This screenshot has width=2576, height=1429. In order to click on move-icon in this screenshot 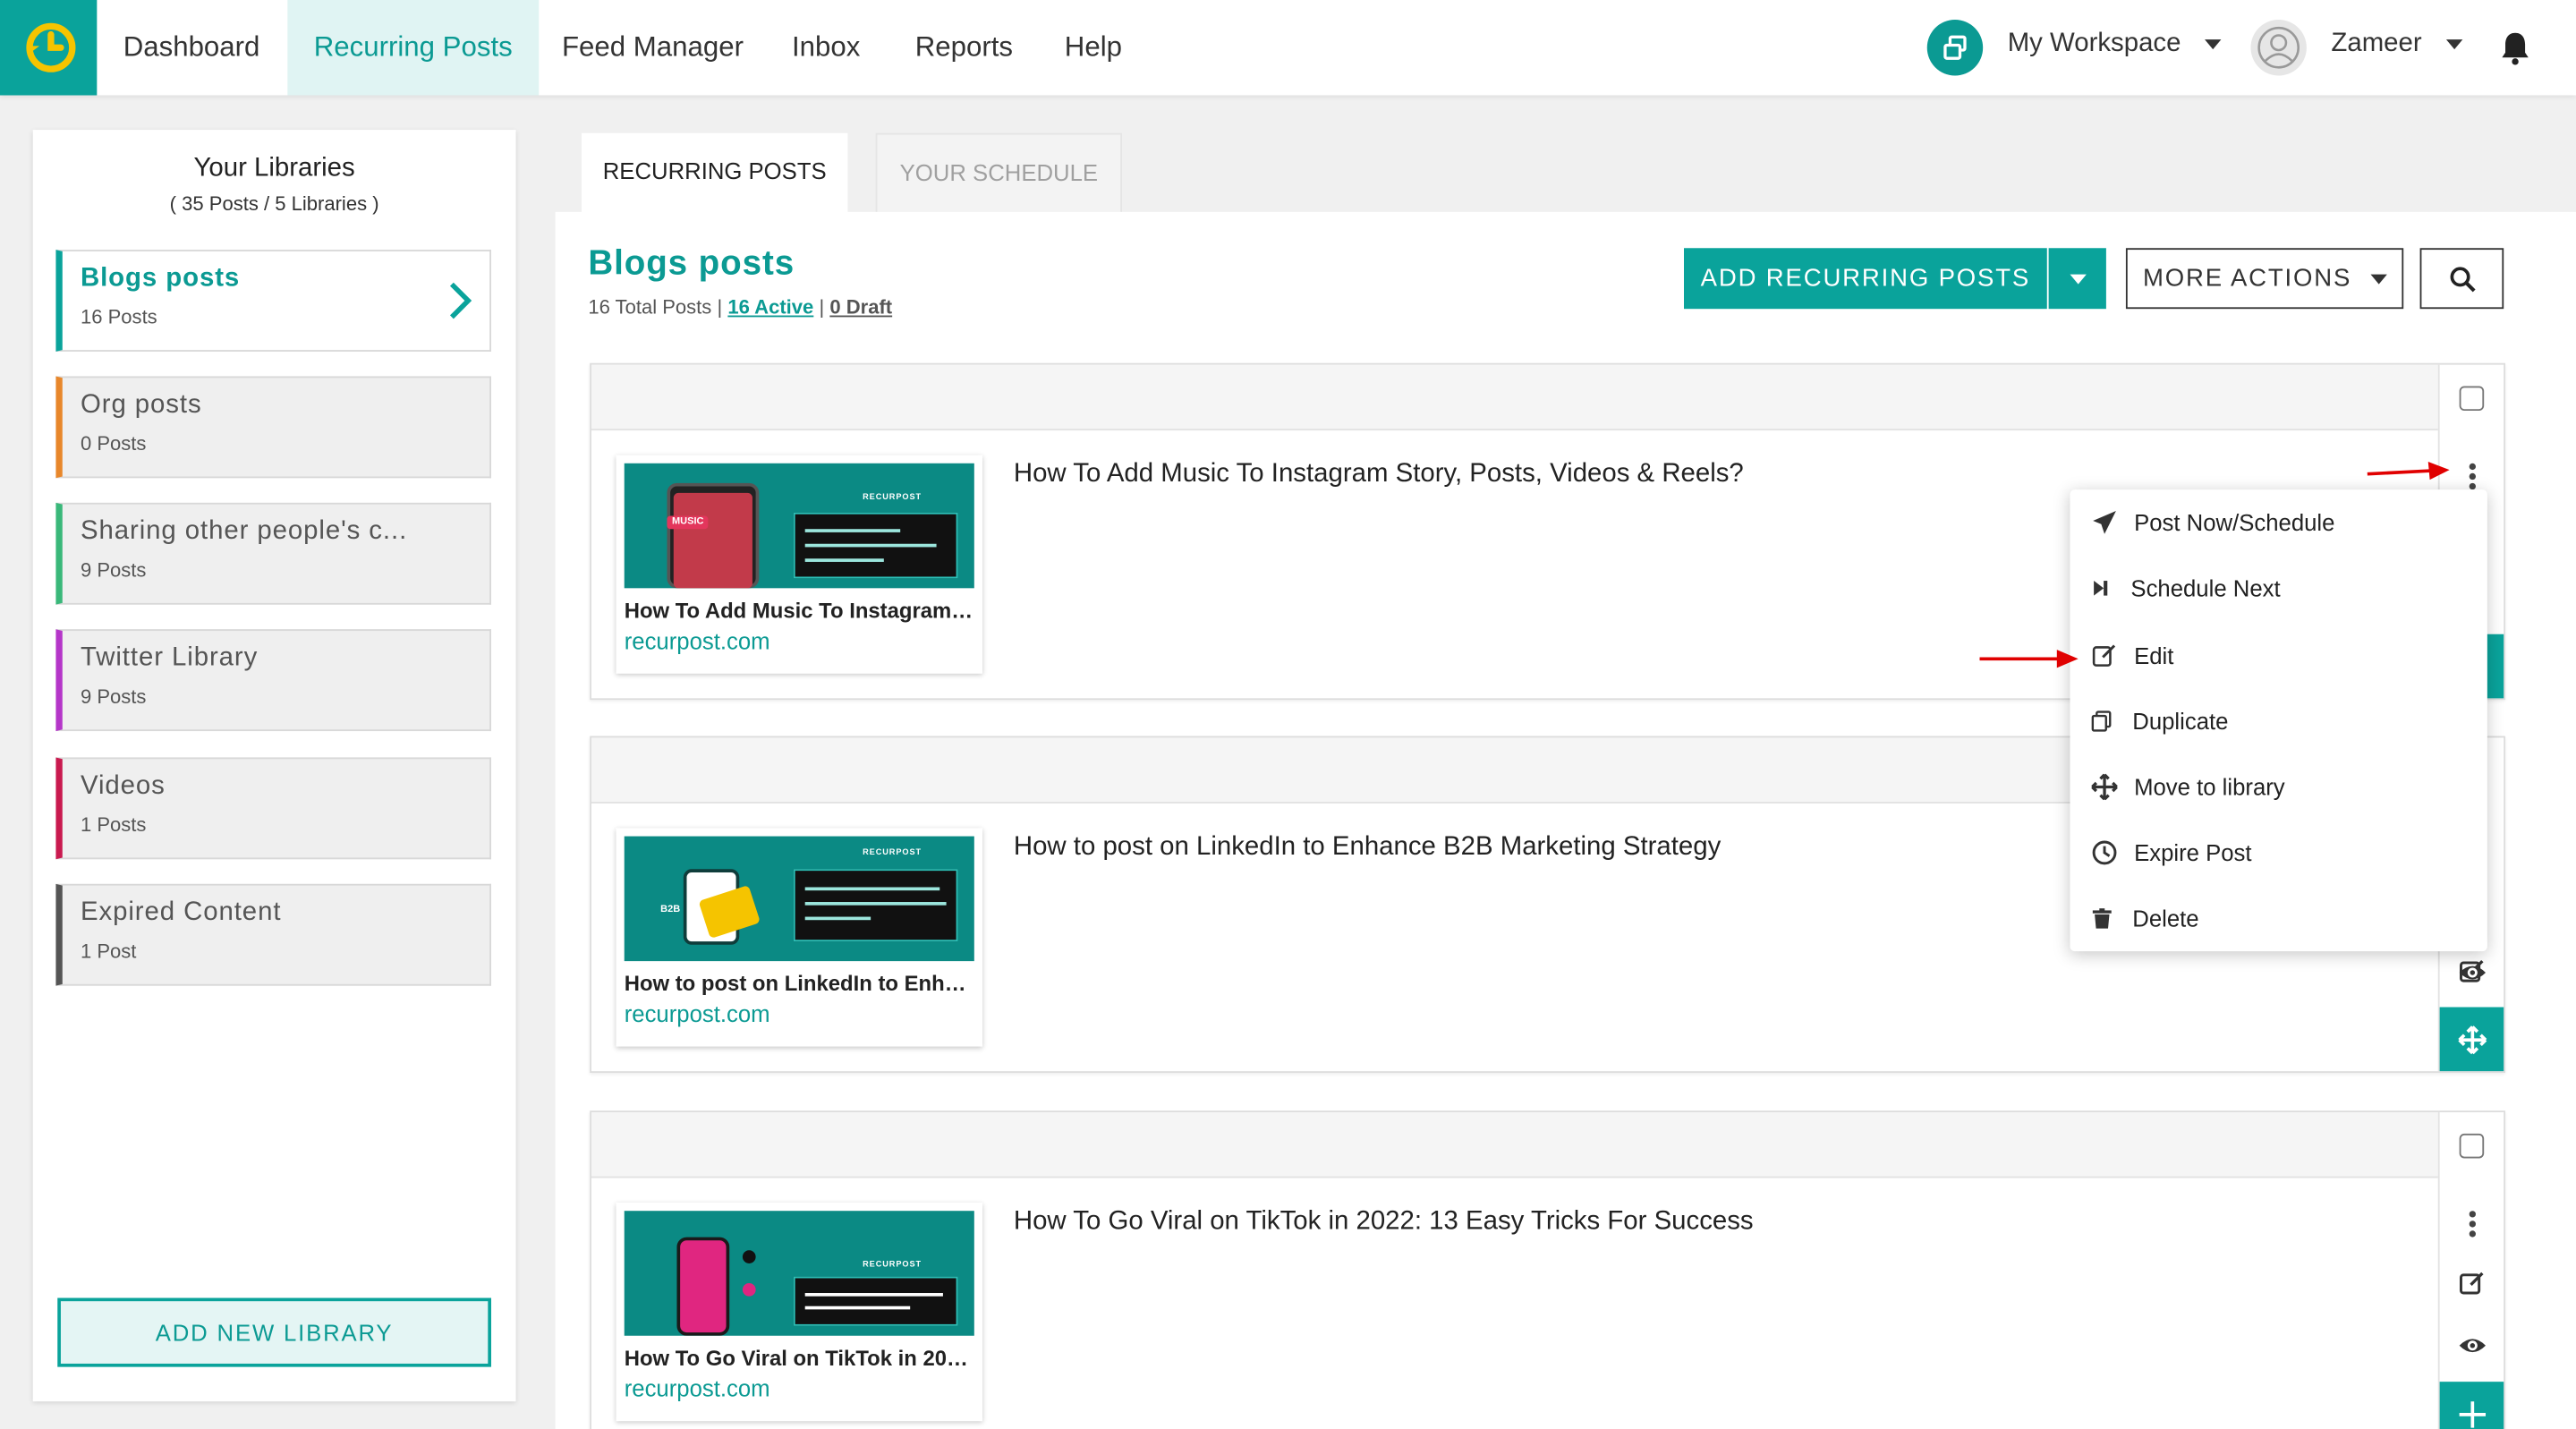, I will do `click(2472, 1040)`.